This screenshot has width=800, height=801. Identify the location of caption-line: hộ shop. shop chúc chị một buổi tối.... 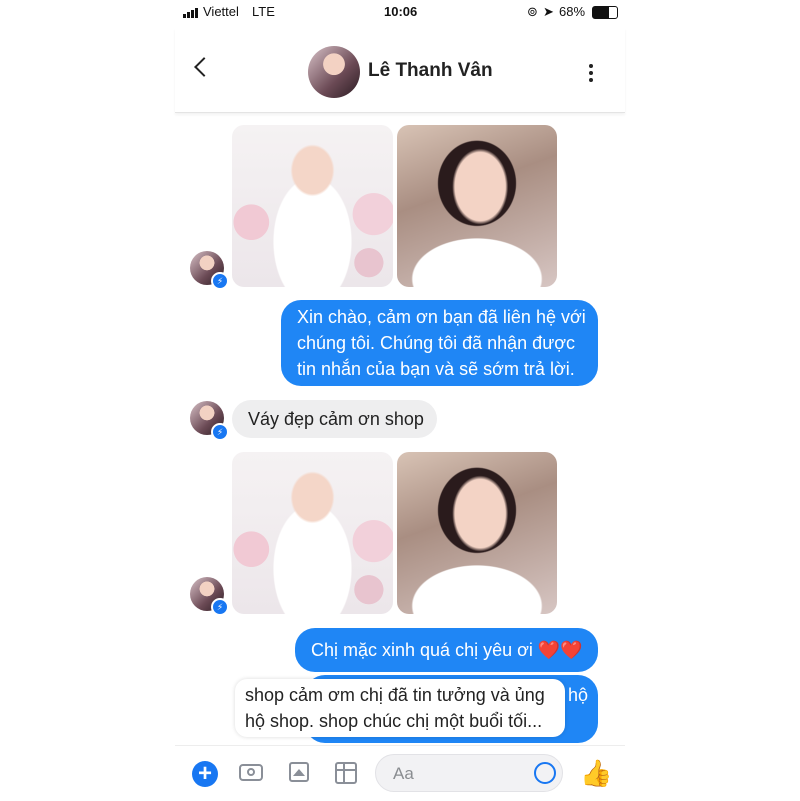
(394, 721).